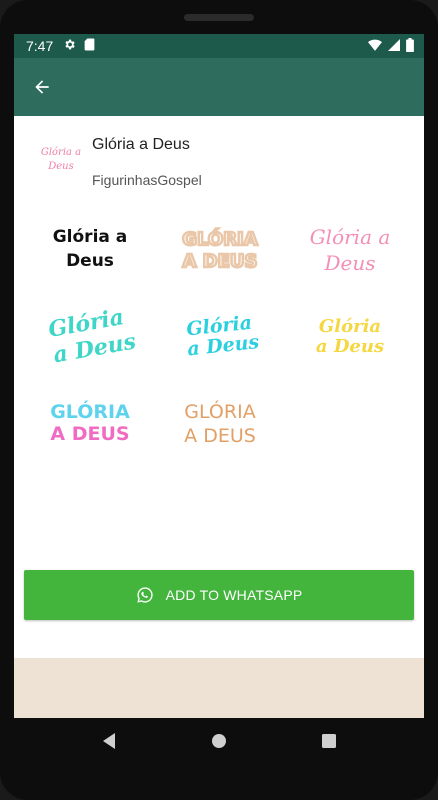 The height and width of the screenshot is (800, 438). What do you see at coordinates (61, 159) in the screenshot?
I see `pack-tray-icon: Glória a Deus` at bounding box center [61, 159].